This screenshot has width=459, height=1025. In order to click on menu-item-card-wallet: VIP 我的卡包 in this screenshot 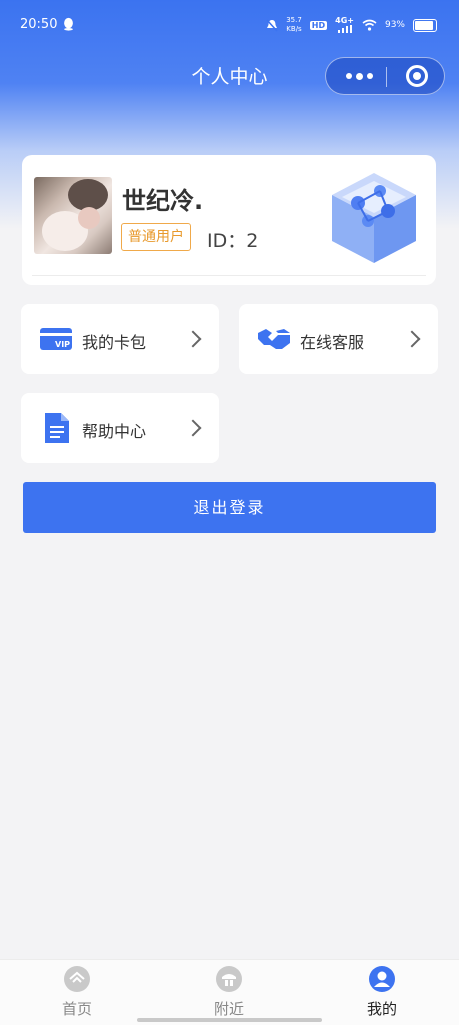, I will do `click(120, 339)`.